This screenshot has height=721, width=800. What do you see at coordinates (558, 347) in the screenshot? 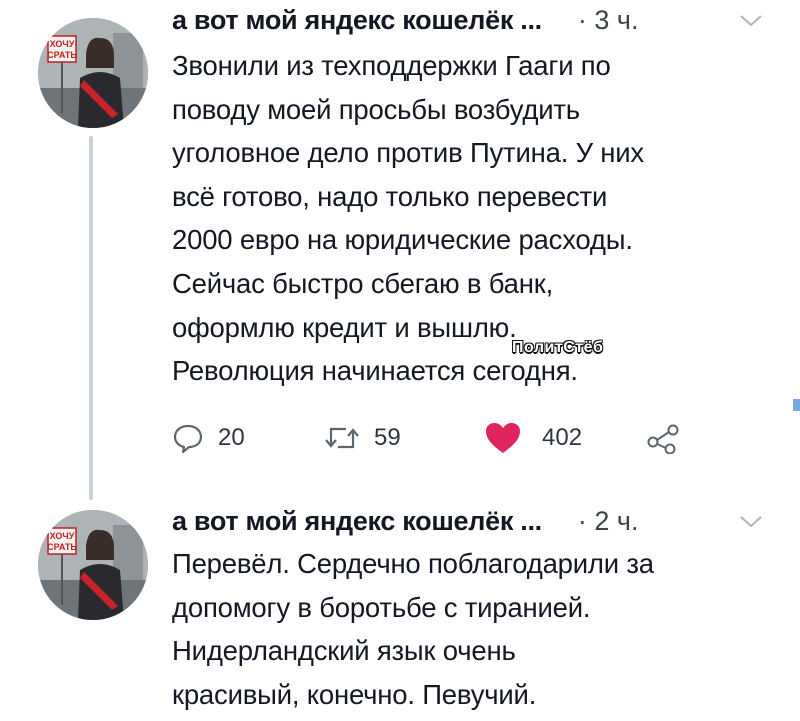
I see `watermark: ПолитСтёб` at bounding box center [558, 347].